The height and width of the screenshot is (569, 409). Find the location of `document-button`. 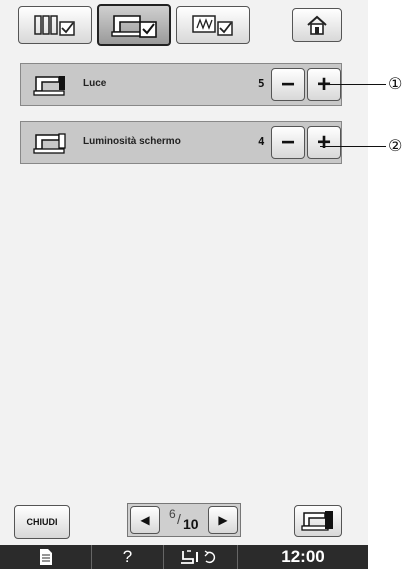

document-button is located at coordinates (46, 557).